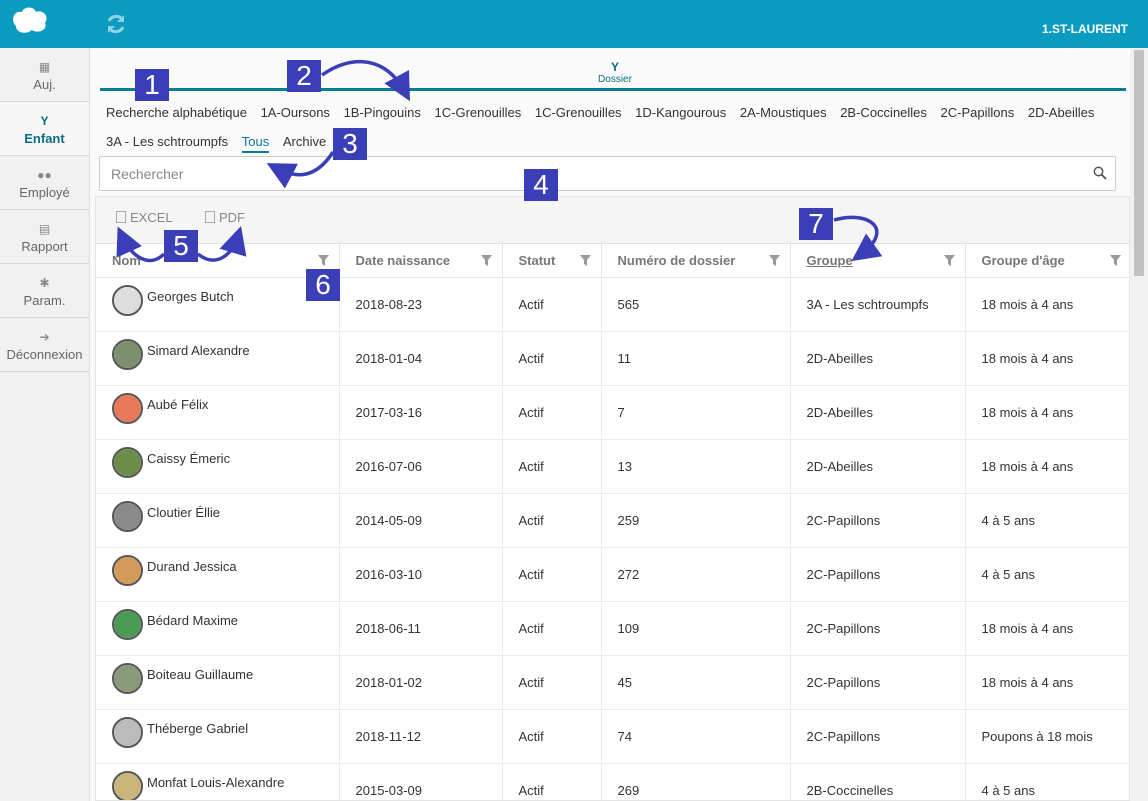 This screenshot has height=801, width=1148. What do you see at coordinates (1100, 173) in the screenshot?
I see `search-icon` at bounding box center [1100, 173].